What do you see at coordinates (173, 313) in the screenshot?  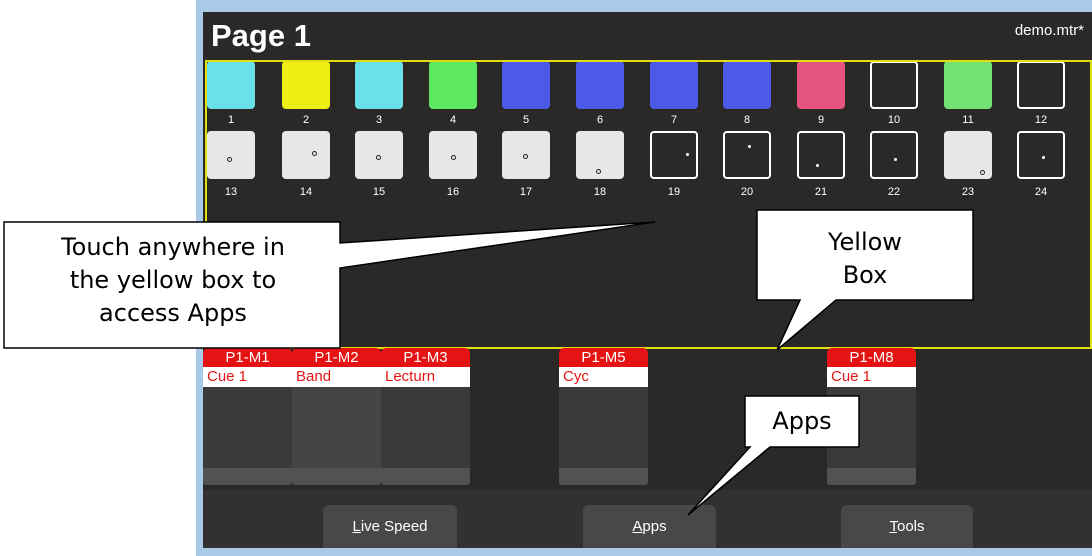 I see `callout-line: access Apps` at bounding box center [173, 313].